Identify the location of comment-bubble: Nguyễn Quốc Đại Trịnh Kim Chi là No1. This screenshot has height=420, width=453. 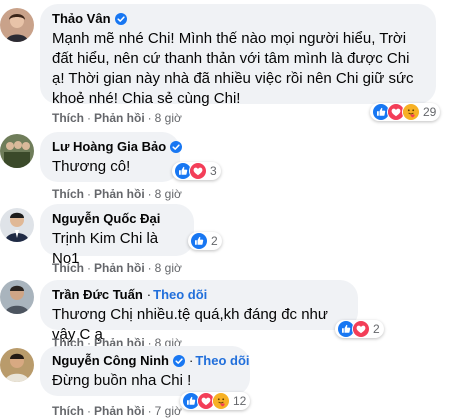
(117, 235).